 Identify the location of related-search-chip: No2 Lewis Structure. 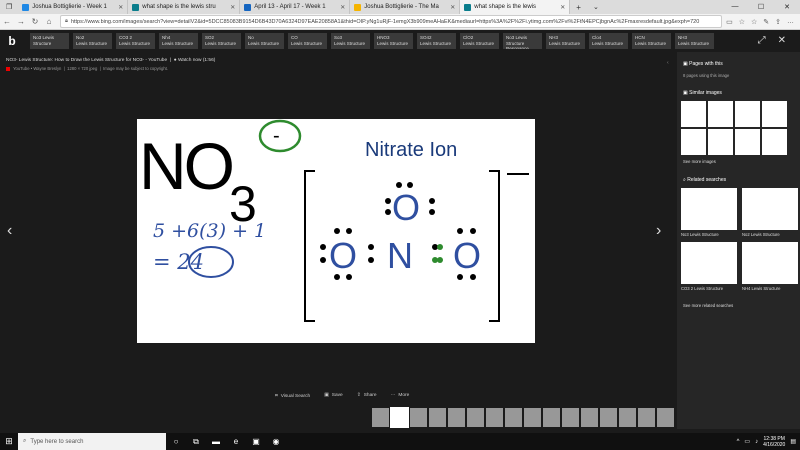
(92, 41).